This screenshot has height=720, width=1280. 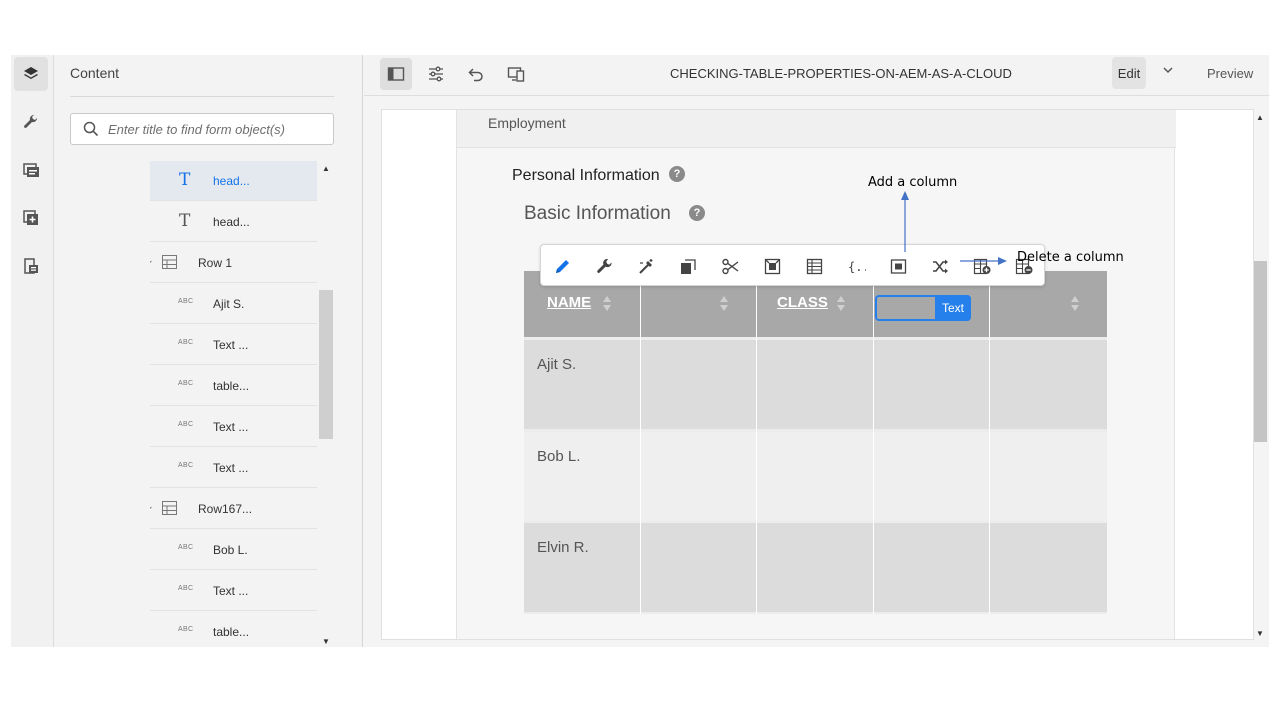 I want to click on tree-item-text-field: ABC Ajit S., so click(x=233, y=304).